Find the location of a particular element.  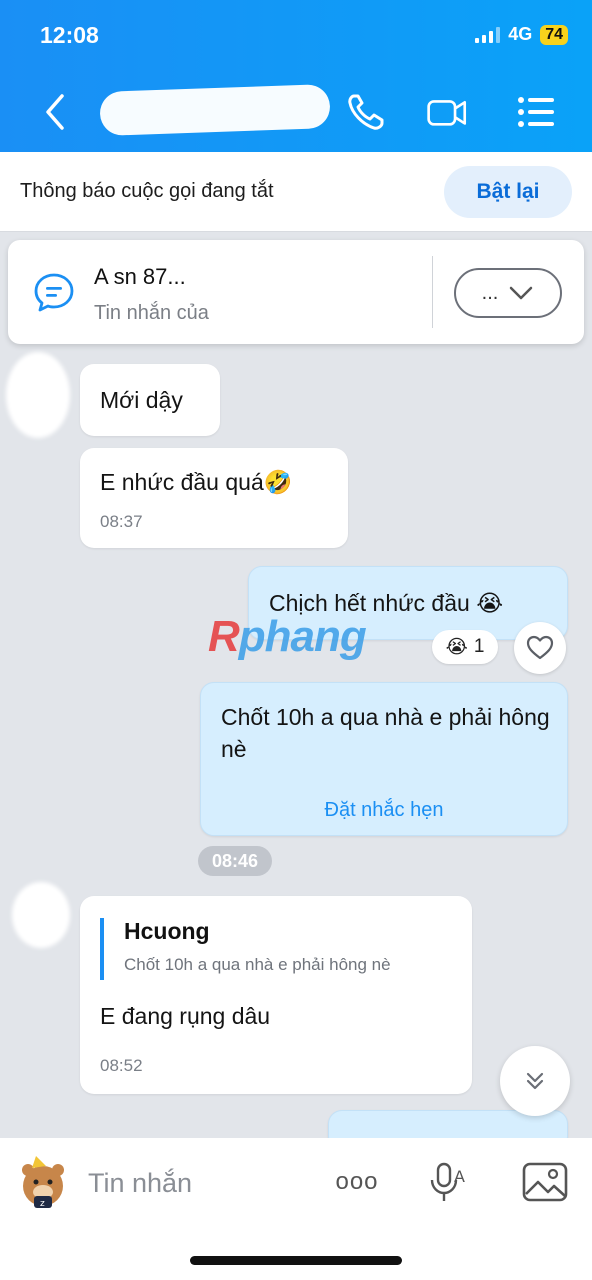

voice-input-icon: A is located at coordinates (451, 1182).